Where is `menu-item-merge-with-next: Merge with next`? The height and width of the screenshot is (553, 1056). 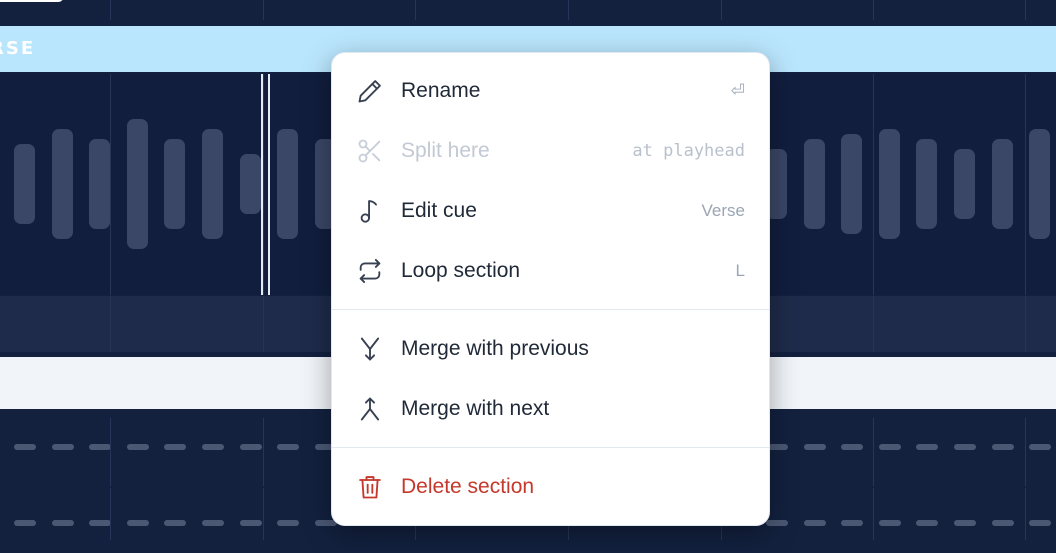 menu-item-merge-with-next: Merge with next is located at coordinates (550, 409).